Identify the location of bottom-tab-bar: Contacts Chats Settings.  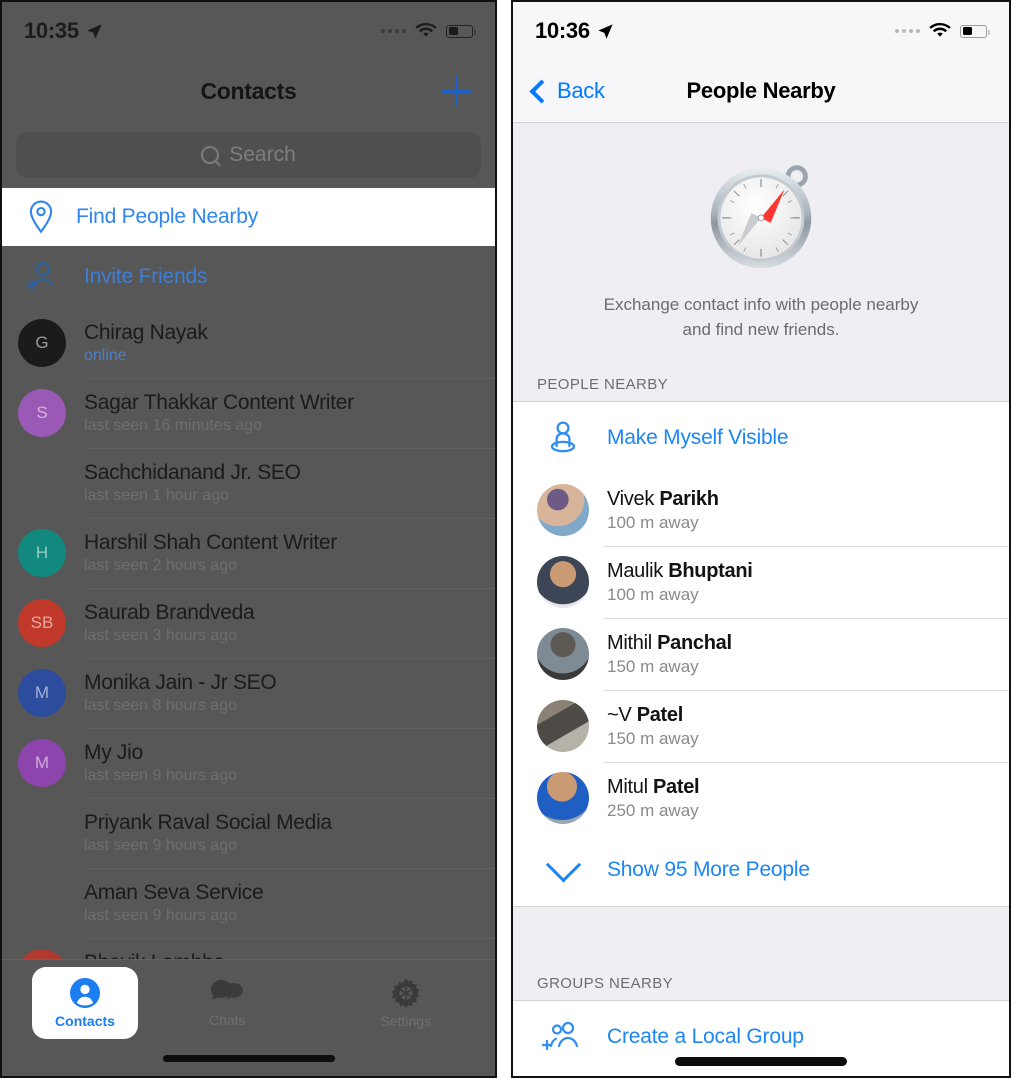
(248, 1017).